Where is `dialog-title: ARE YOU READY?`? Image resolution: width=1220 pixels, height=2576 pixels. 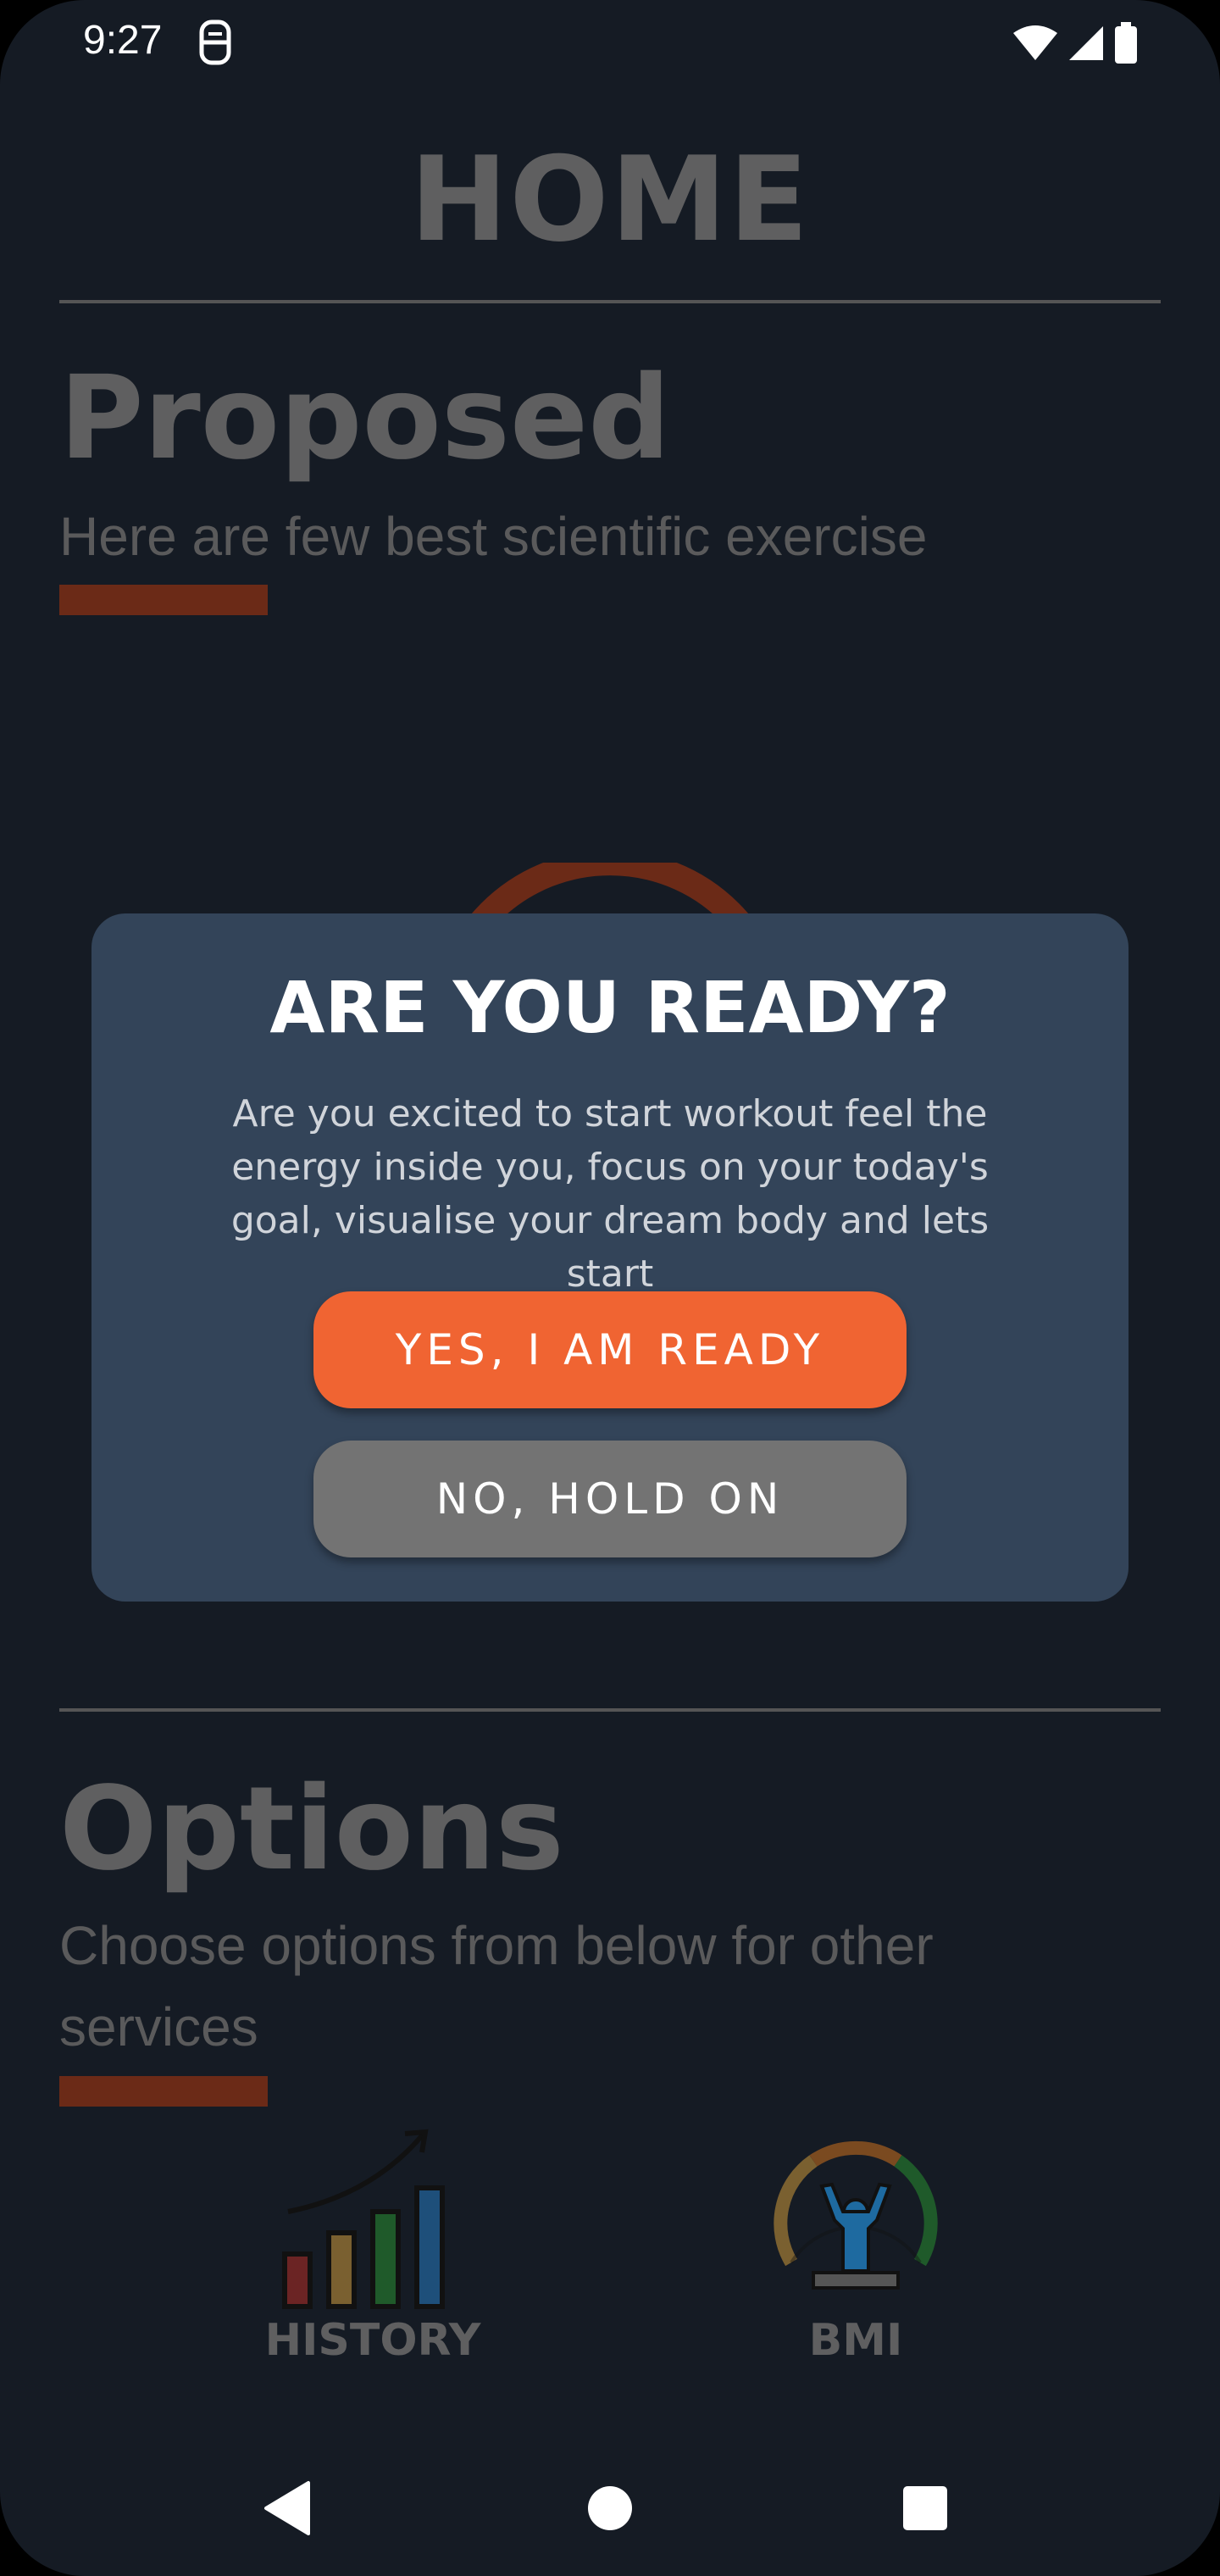
dialog-title: ARE YOU READY? is located at coordinates (610, 1007).